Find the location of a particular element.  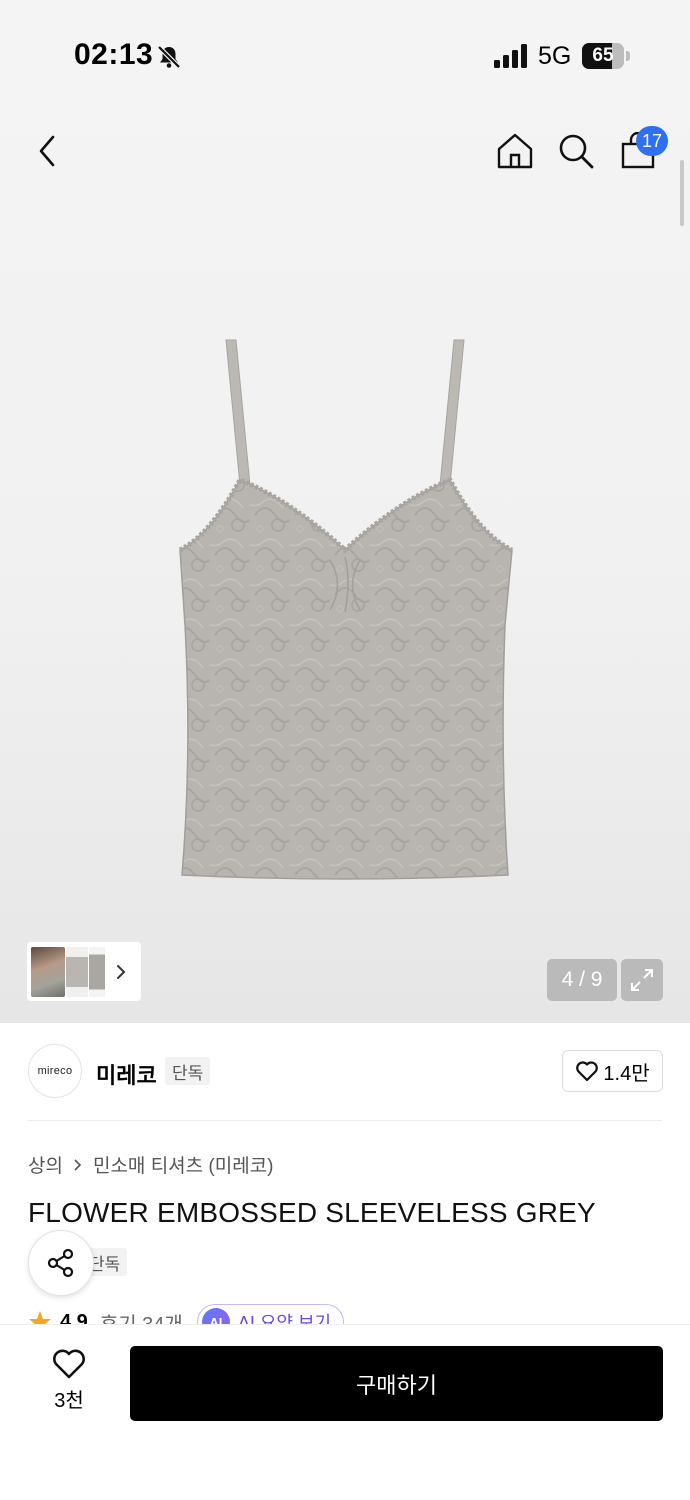

divider is located at coordinates (345, 1120).